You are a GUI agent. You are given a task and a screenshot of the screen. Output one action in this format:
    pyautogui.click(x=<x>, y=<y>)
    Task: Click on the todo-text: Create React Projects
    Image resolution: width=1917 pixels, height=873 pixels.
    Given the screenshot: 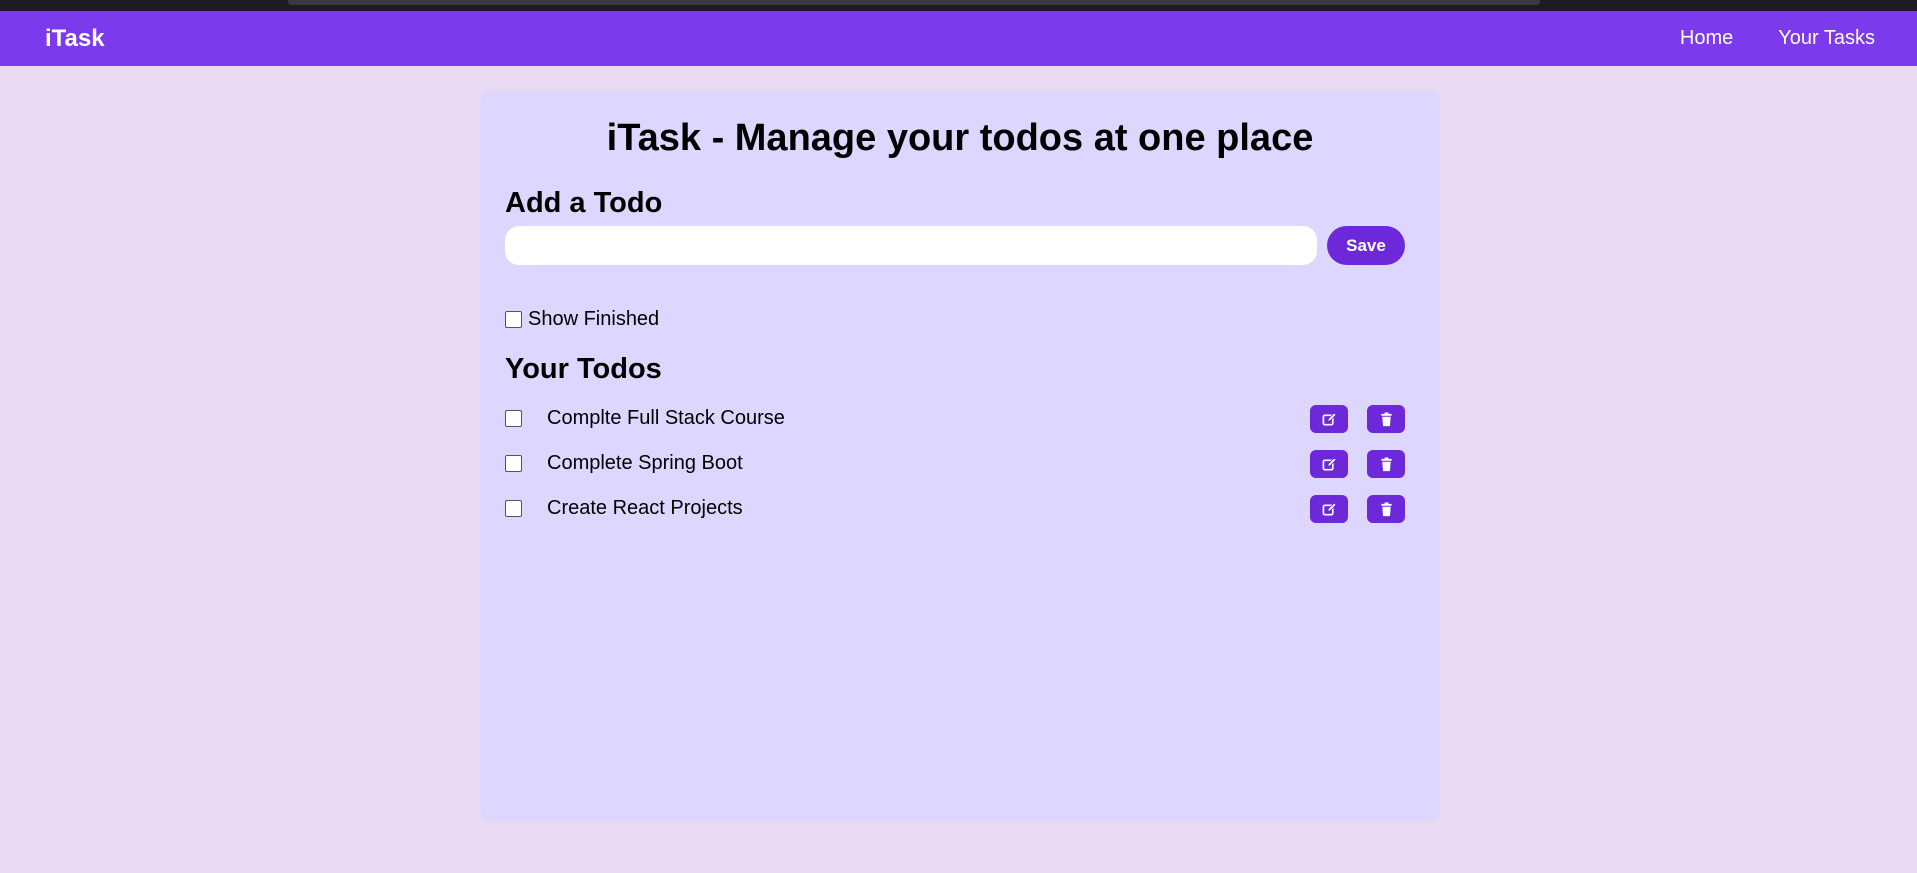 What is the action you would take?
    pyautogui.click(x=645, y=508)
    